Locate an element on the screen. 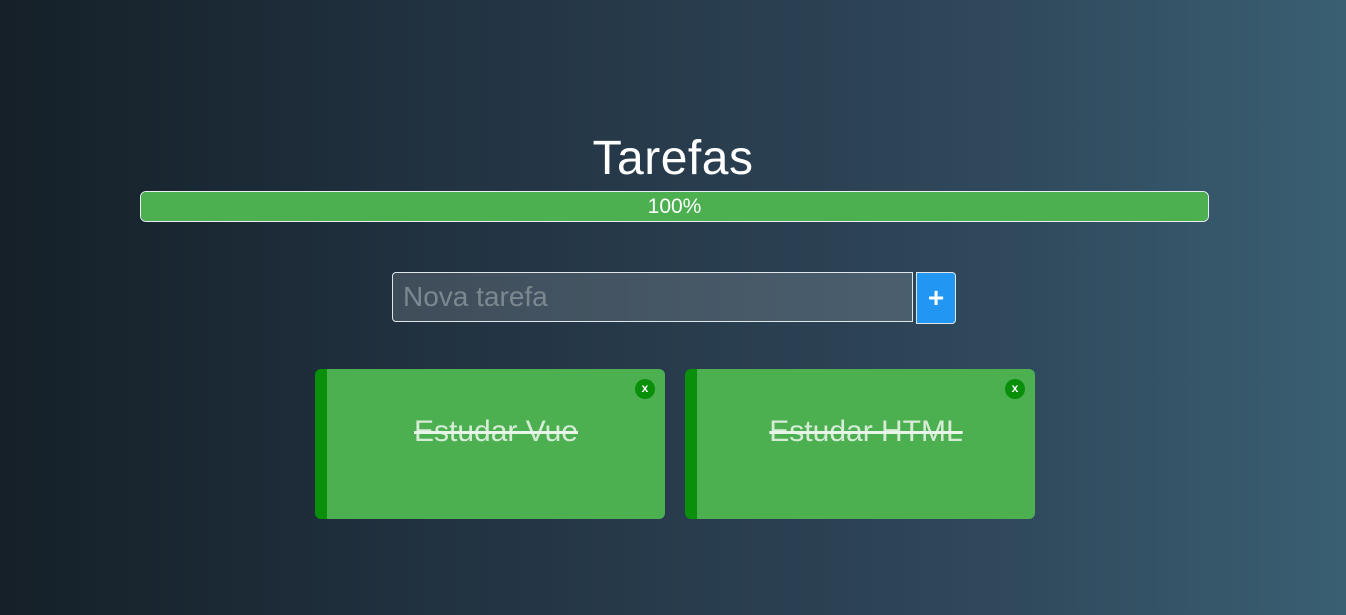 Image resolution: width=1346 pixels, height=615 pixels. task-card: Estudar HTML x is located at coordinates (860, 444).